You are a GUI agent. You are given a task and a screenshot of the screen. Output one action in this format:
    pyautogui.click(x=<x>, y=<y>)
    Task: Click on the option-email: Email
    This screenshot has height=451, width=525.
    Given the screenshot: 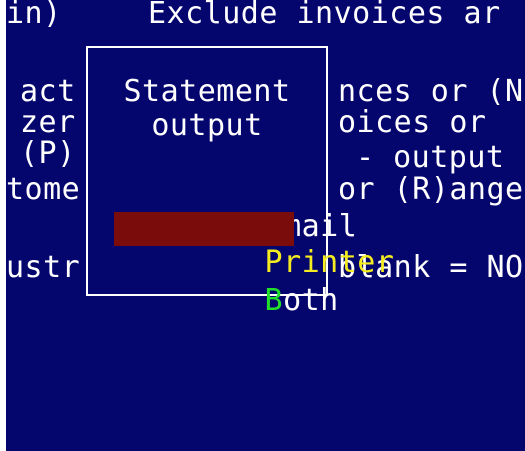 What is the action you would take?
    pyautogui.click(x=236, y=210)
    